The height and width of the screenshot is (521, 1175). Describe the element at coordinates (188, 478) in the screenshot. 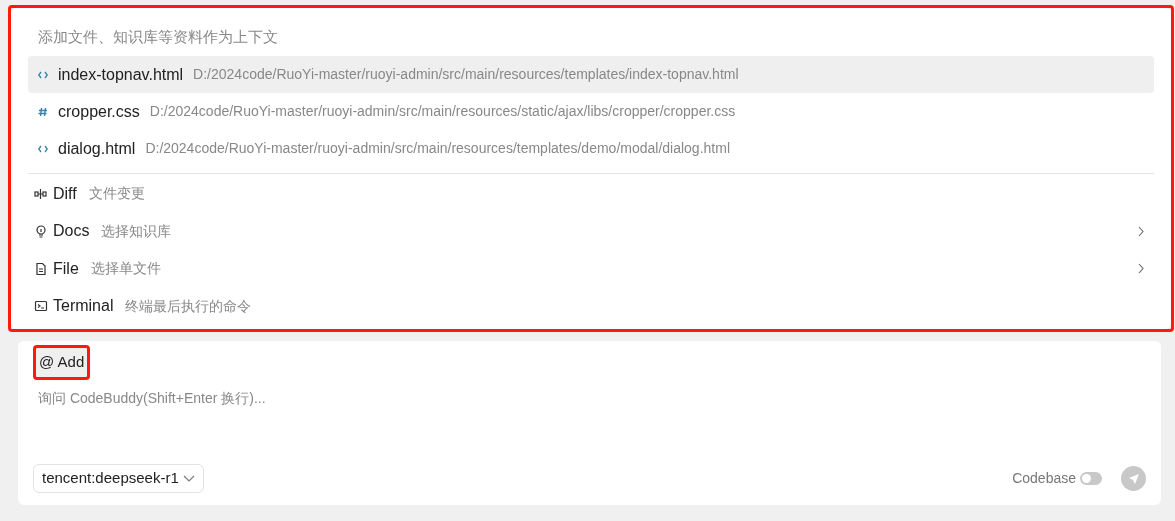

I see `chevron-down-icon` at that location.